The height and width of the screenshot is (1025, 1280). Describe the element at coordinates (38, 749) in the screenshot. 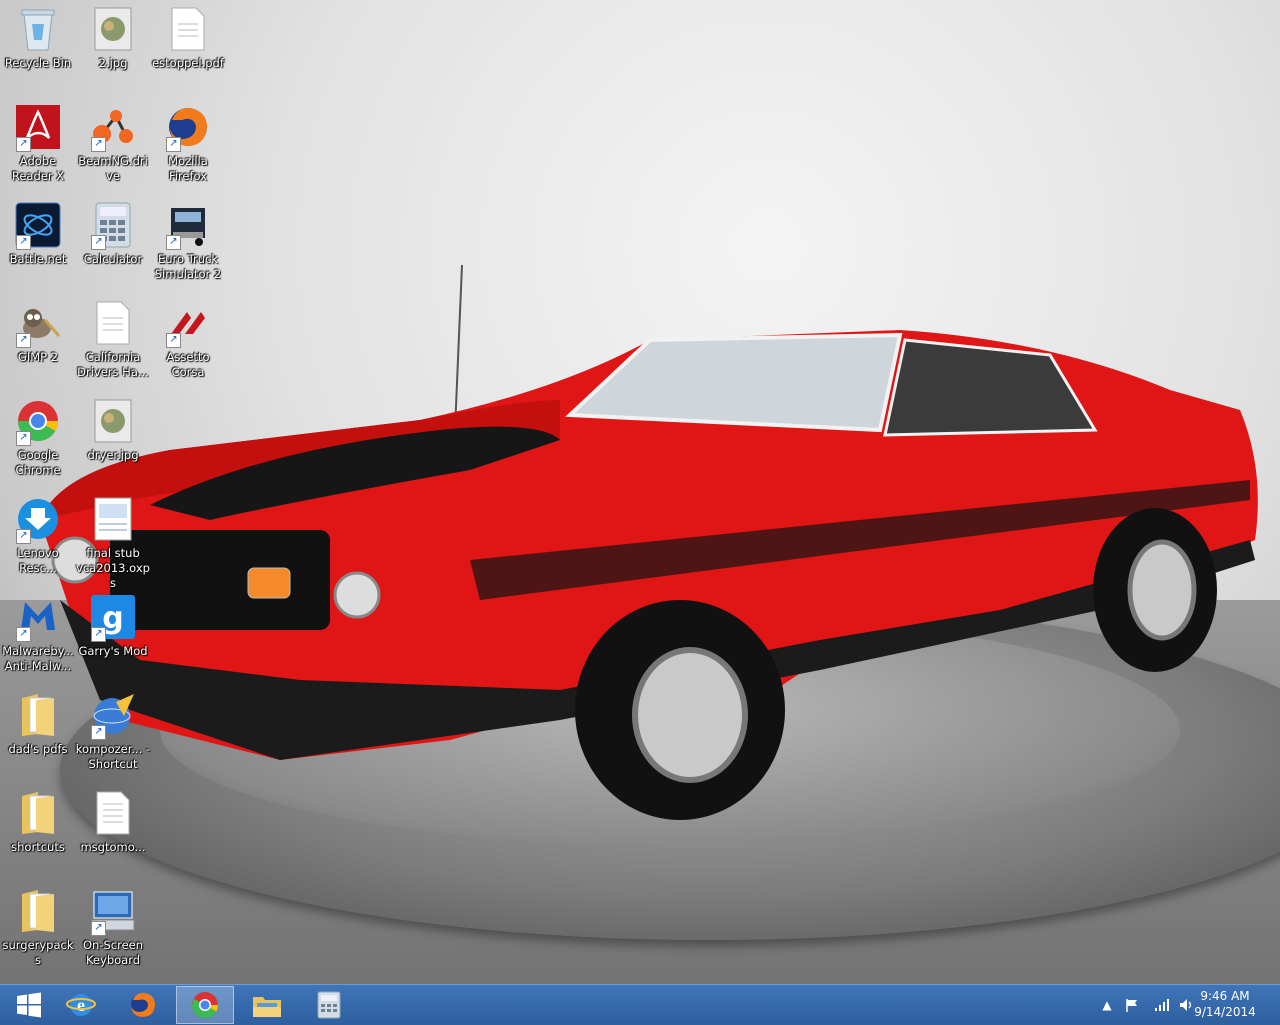

I see `desktop-icon-label: dad's pdfs` at that location.